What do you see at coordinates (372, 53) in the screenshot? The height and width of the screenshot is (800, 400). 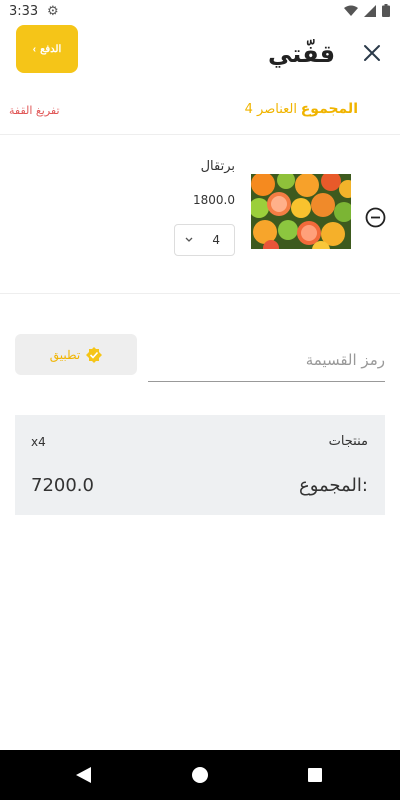 I see `close-icon` at bounding box center [372, 53].